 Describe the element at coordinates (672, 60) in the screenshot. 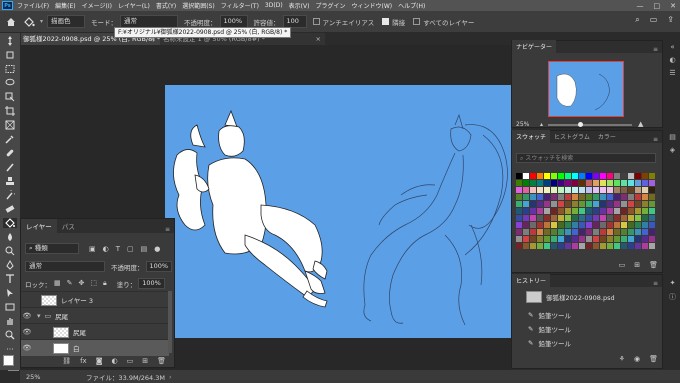

I see `adjustments-panel-icon: ◐` at that location.